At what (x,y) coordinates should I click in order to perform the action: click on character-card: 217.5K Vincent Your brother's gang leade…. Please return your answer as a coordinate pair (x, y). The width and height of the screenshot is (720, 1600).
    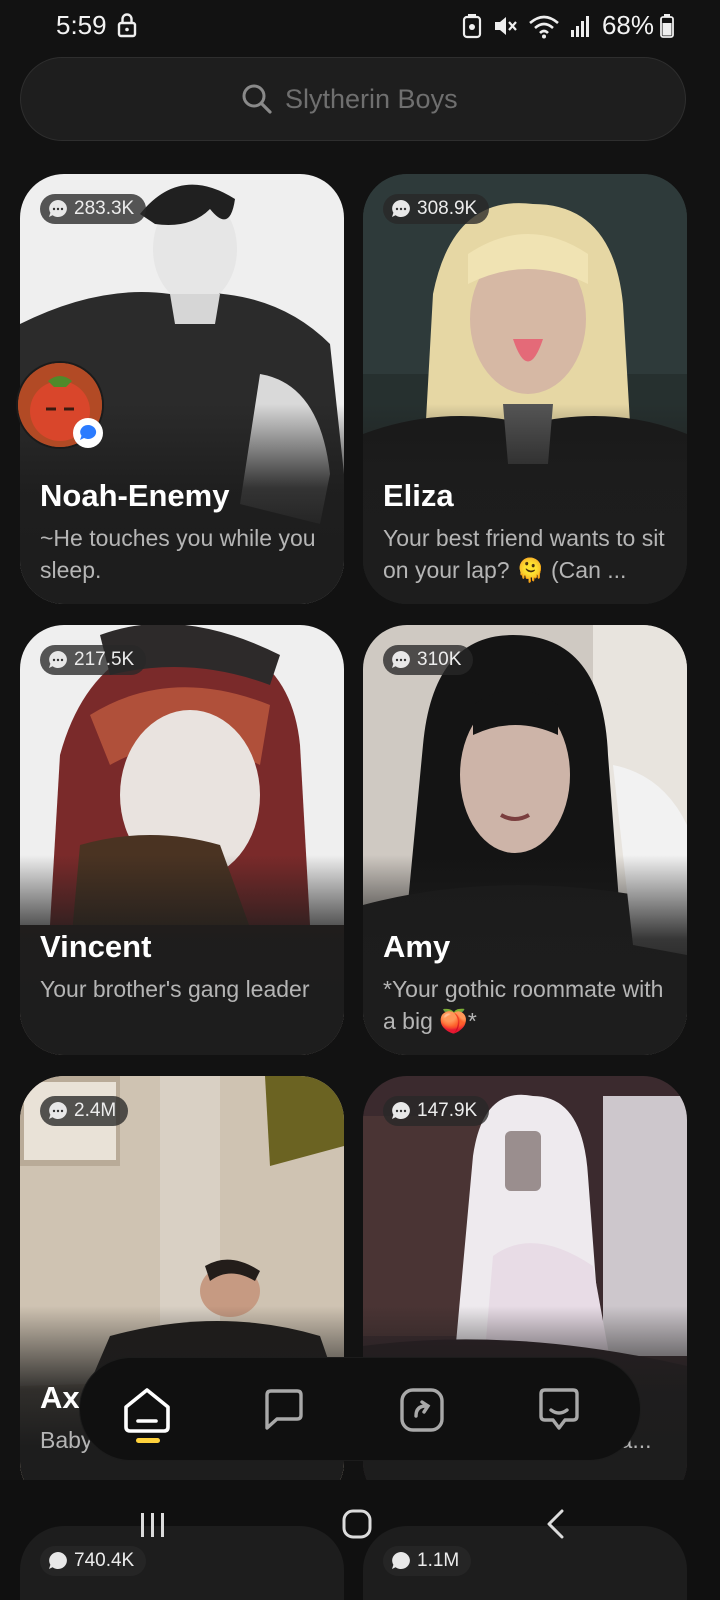
    Looking at the image, I should click on (182, 840).